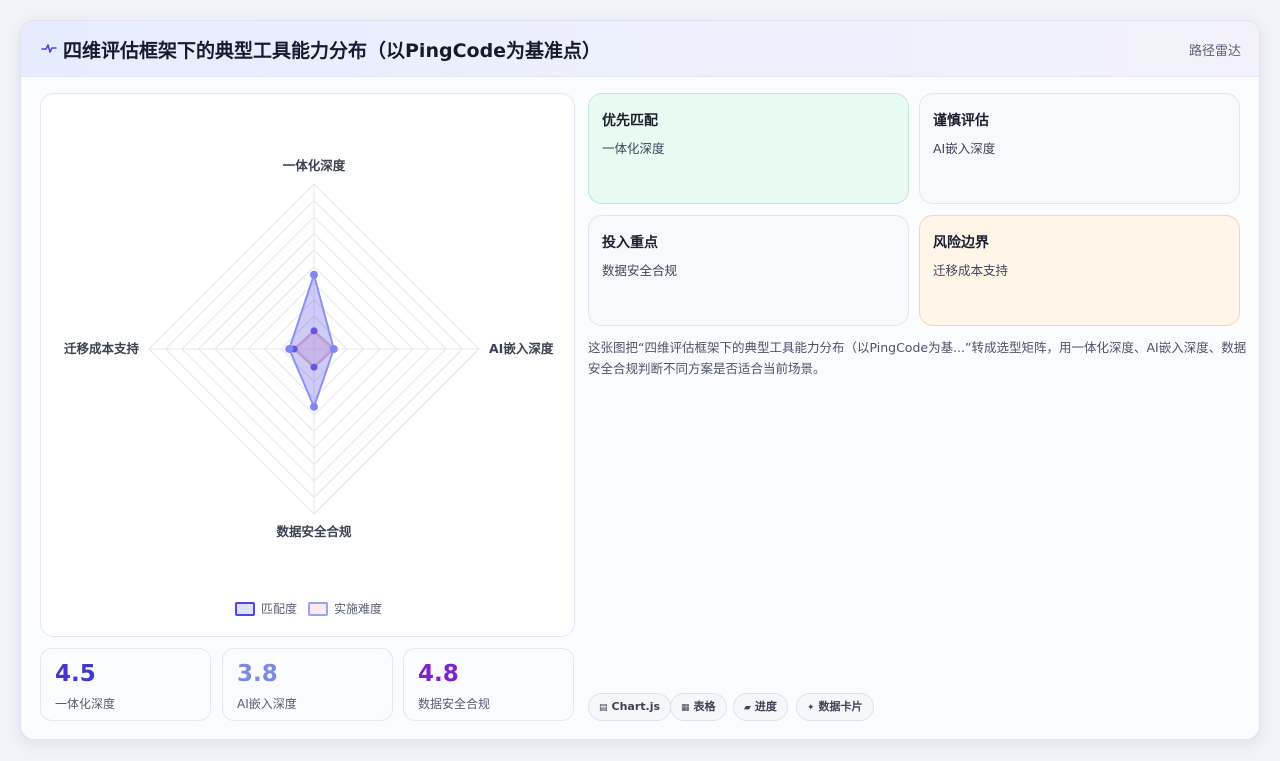 This screenshot has width=1280, height=761. What do you see at coordinates (961, 121) in the screenshot?
I see `tile-title: 谨慎评估` at bounding box center [961, 121].